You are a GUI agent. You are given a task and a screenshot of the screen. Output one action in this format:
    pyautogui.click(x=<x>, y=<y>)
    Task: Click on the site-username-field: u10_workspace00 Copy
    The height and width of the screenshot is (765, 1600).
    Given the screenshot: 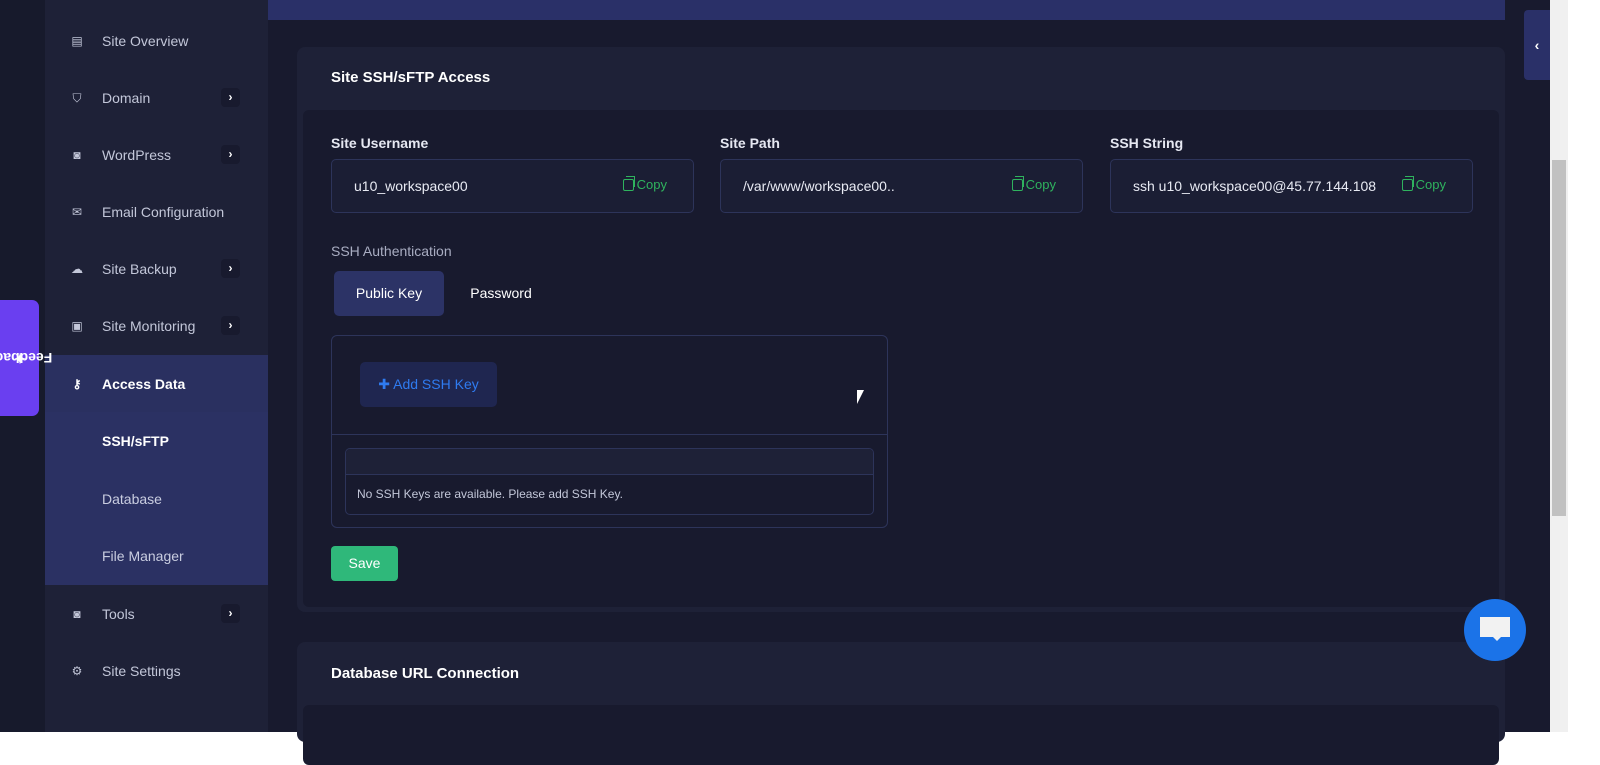 What is the action you would take?
    pyautogui.click(x=512, y=186)
    